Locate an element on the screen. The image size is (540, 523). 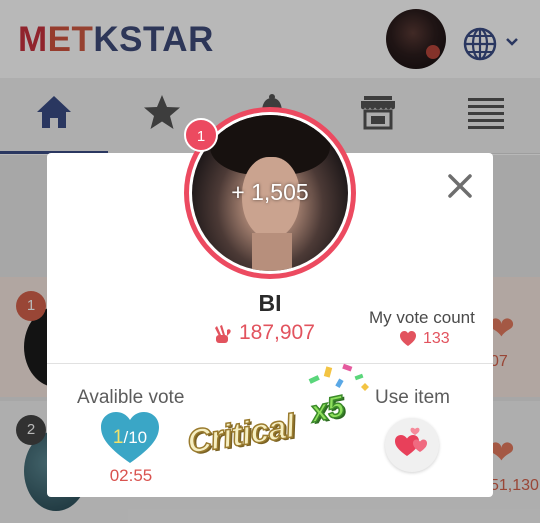
rank-badge: 1 is located at coordinates (201, 135).